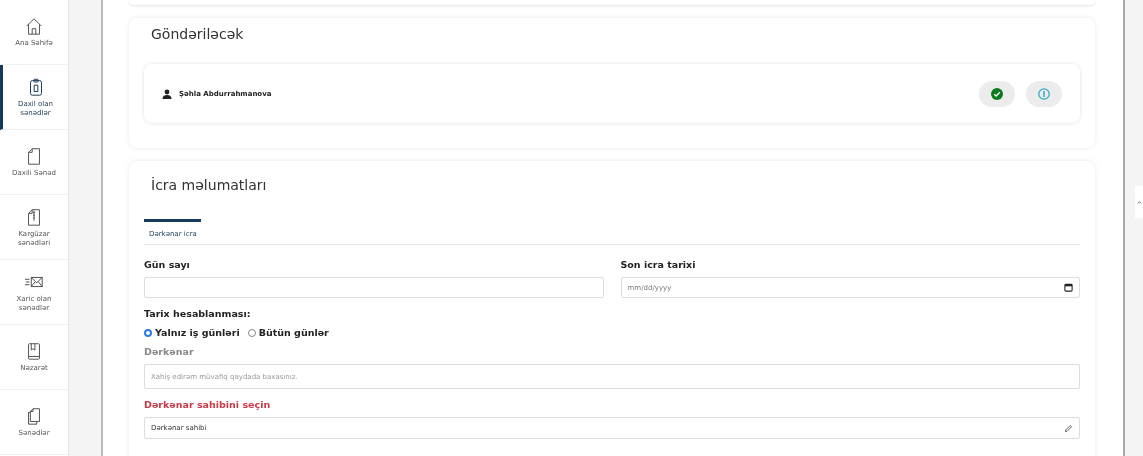 Image resolution: width=1143 pixels, height=456 pixels. What do you see at coordinates (658, 264) in the screenshot?
I see `field-label: Son icra tarixi` at bounding box center [658, 264].